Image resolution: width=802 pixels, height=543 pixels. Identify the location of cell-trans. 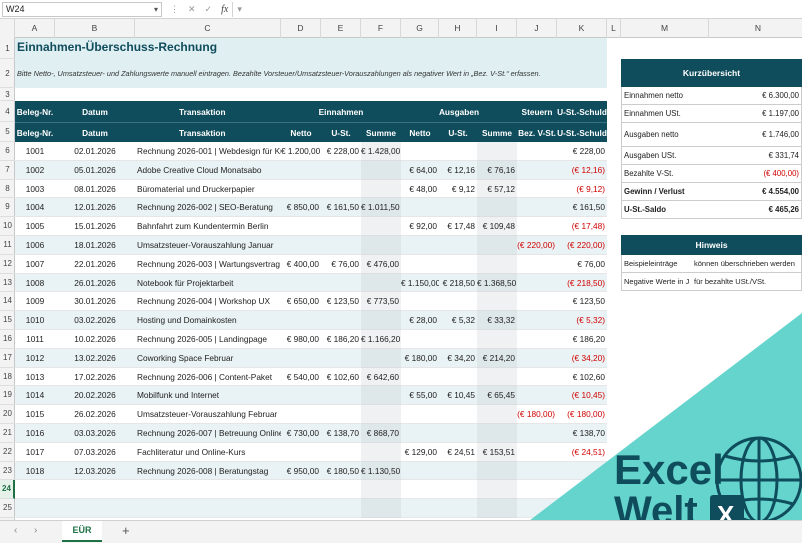
(209, 489).